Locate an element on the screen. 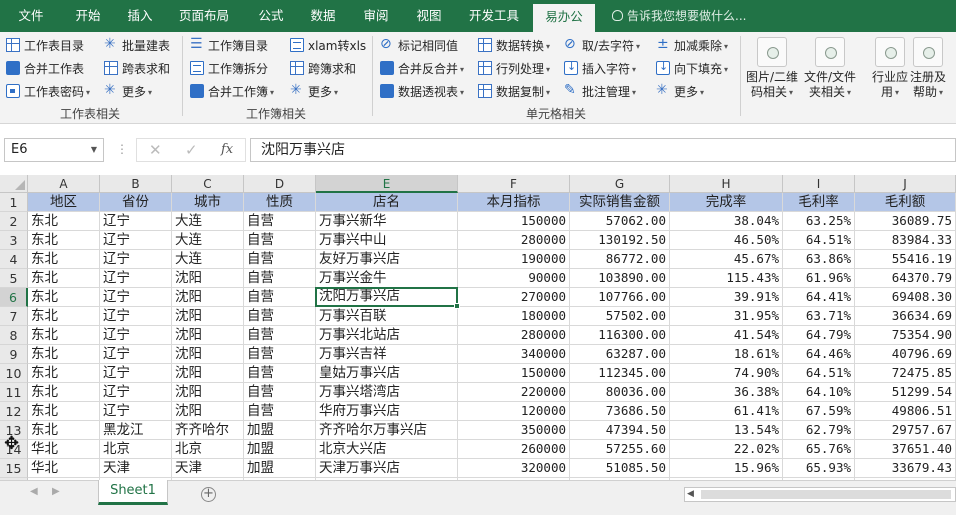 This screenshot has height=515, width=956. table-cell: 57255.60 is located at coordinates (620, 449).